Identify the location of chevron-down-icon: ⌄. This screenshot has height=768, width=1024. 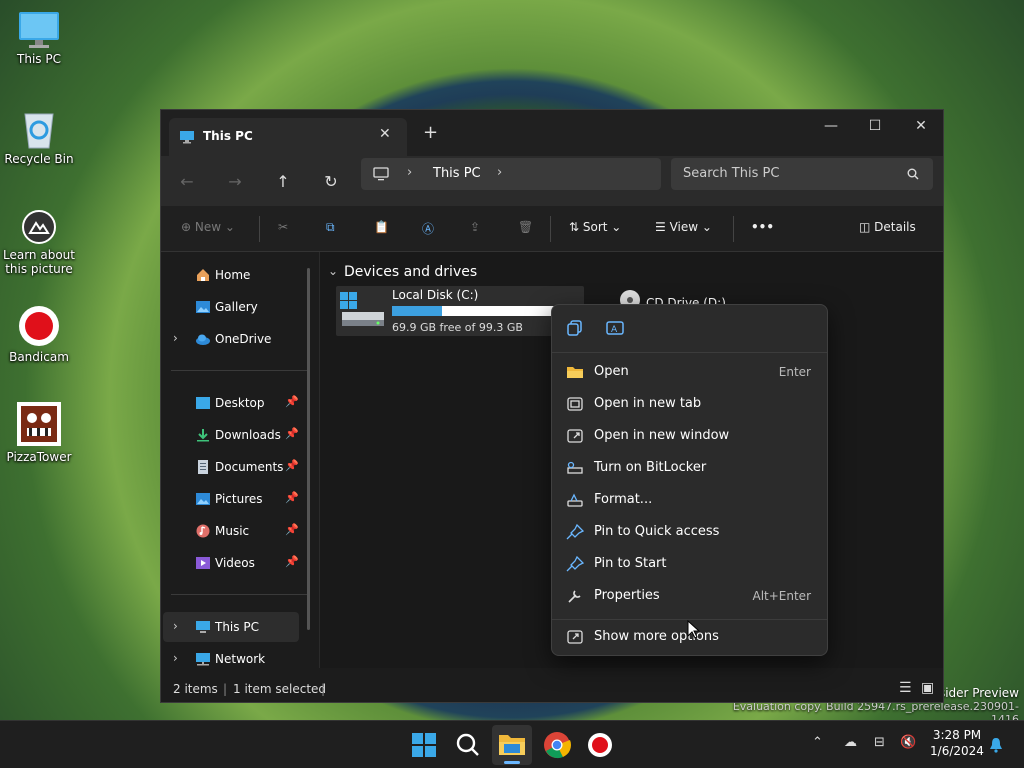
(333, 271).